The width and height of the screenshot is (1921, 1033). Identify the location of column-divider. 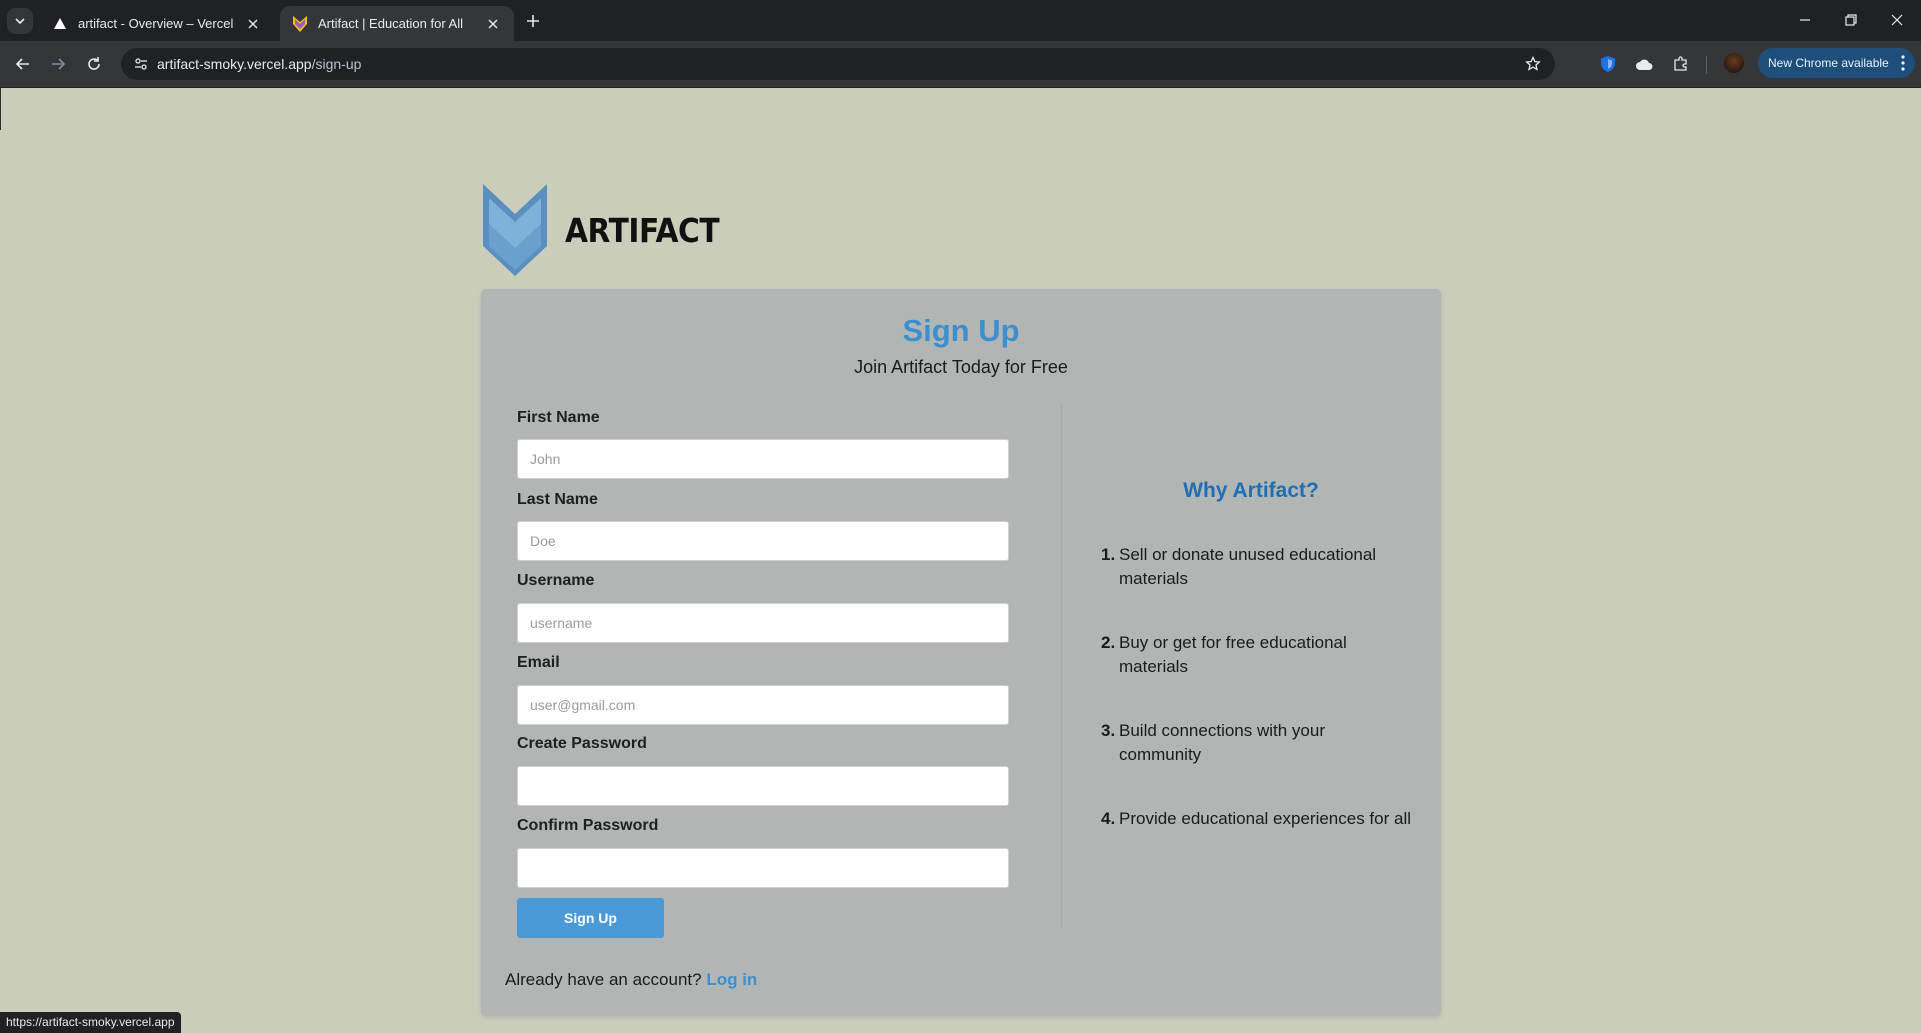
(1061, 666).